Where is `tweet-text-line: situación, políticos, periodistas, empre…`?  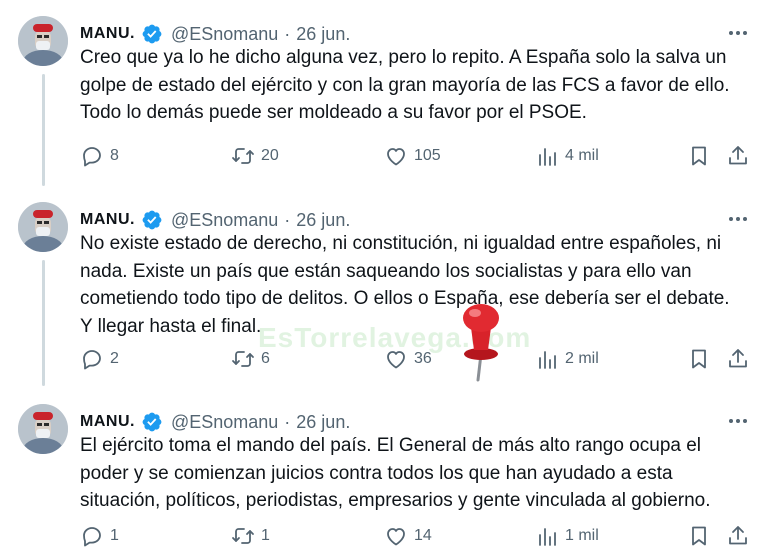 tweet-text-line: situación, políticos, periodistas, empre… is located at coordinates (395, 500).